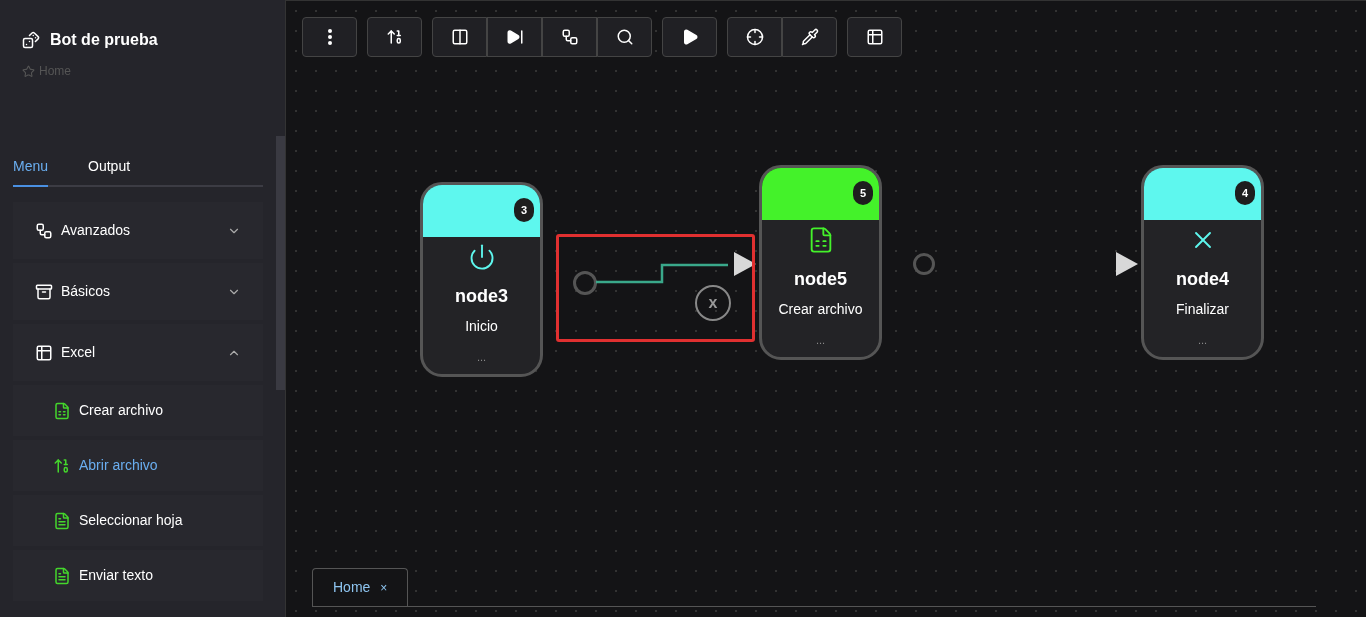 The height and width of the screenshot is (617, 1366). I want to click on node-title: node5, so click(820, 279).